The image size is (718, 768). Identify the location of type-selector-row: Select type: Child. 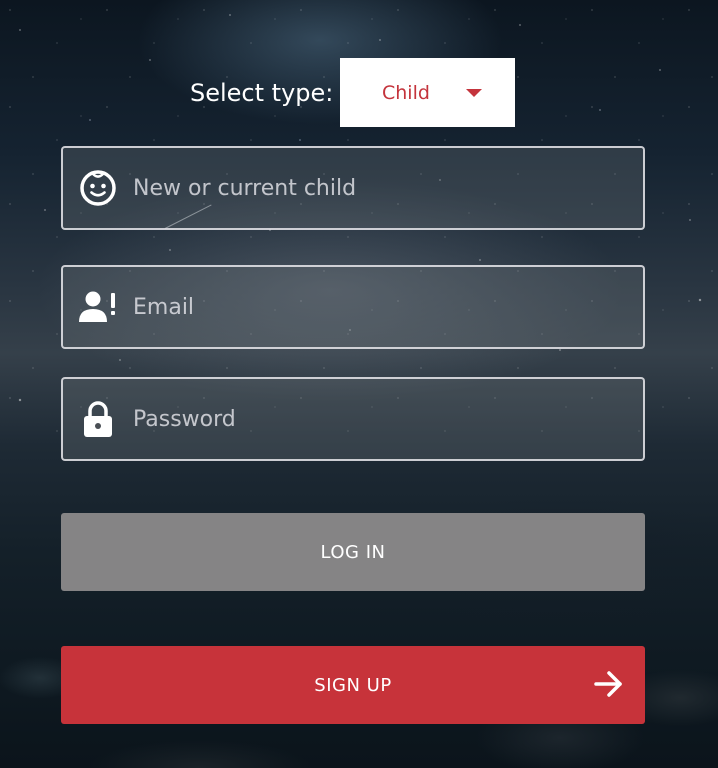
(352, 92).